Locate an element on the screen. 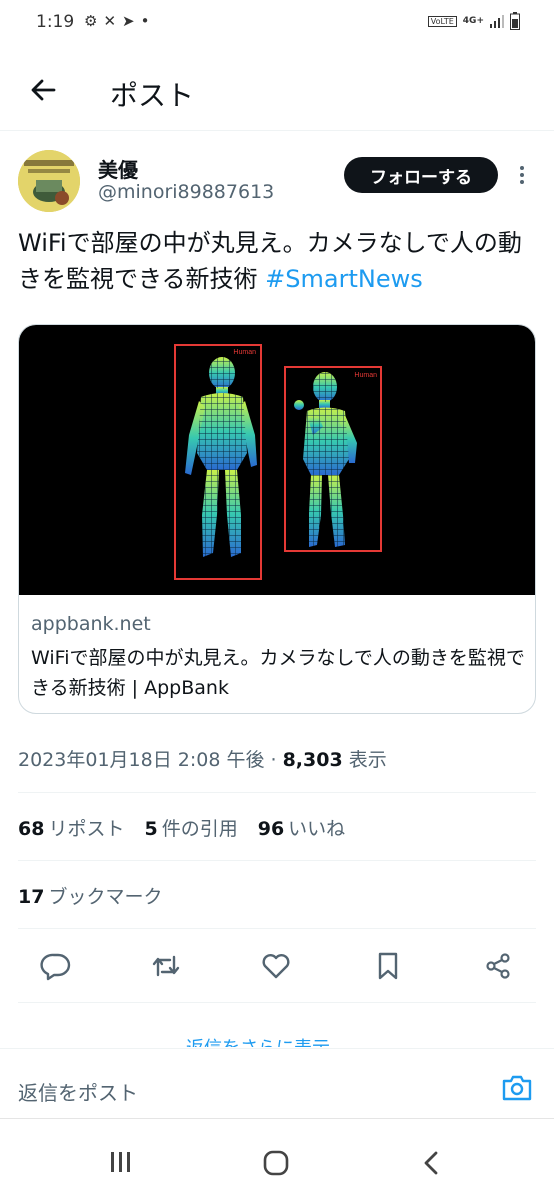 This screenshot has height=1201, width=554. app-notification-icon: ⚙ is located at coordinates (91, 21).